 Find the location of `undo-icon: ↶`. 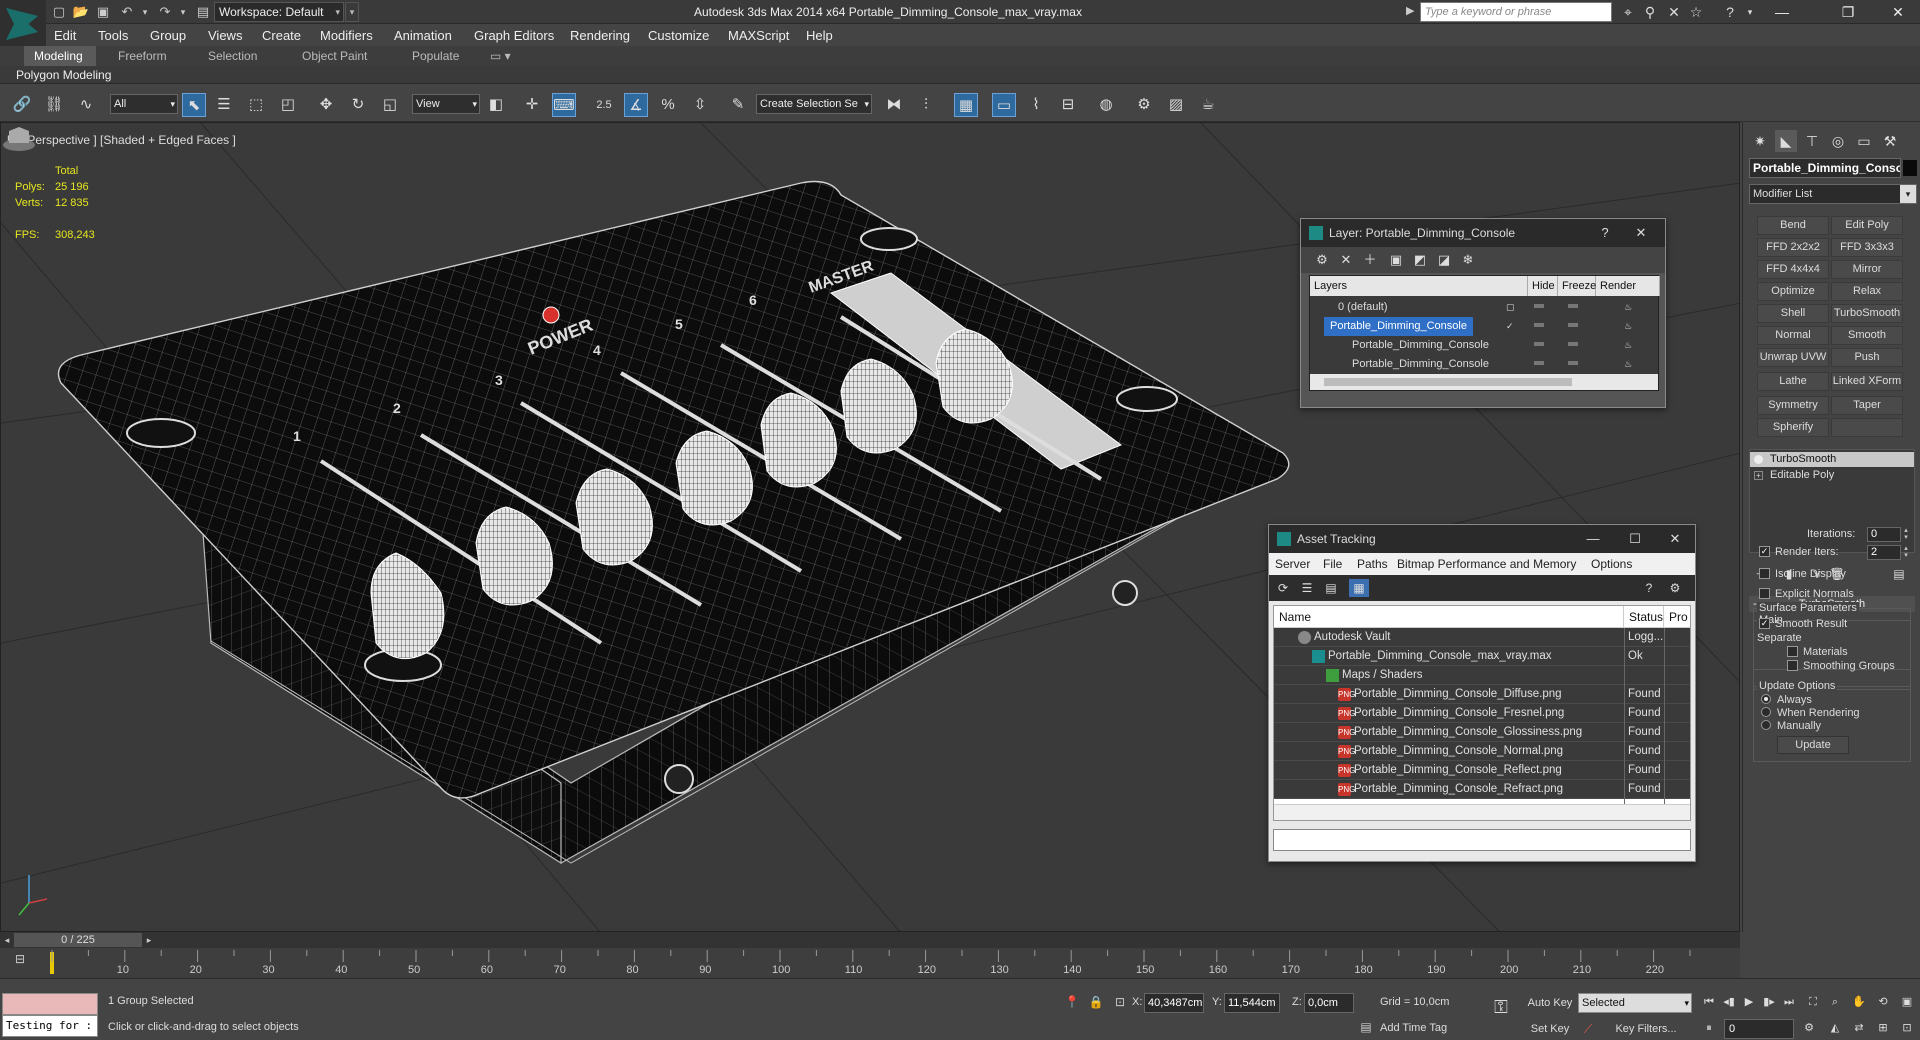

undo-icon: ↶ is located at coordinates (127, 12).